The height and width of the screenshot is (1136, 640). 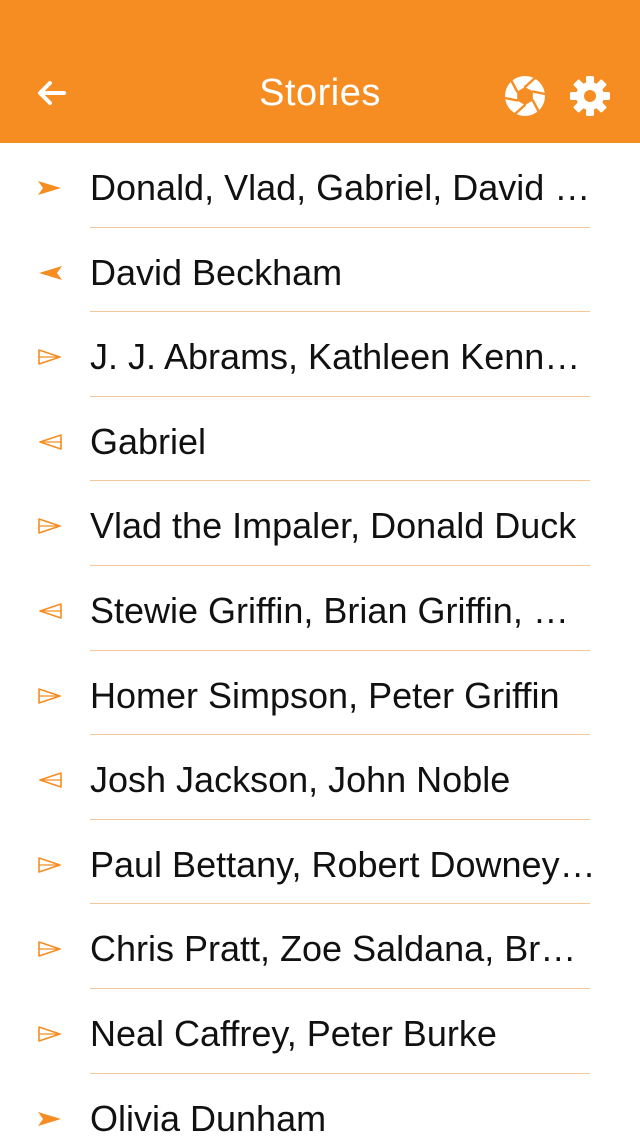 I want to click on story-title: Gabriel, so click(x=148, y=441).